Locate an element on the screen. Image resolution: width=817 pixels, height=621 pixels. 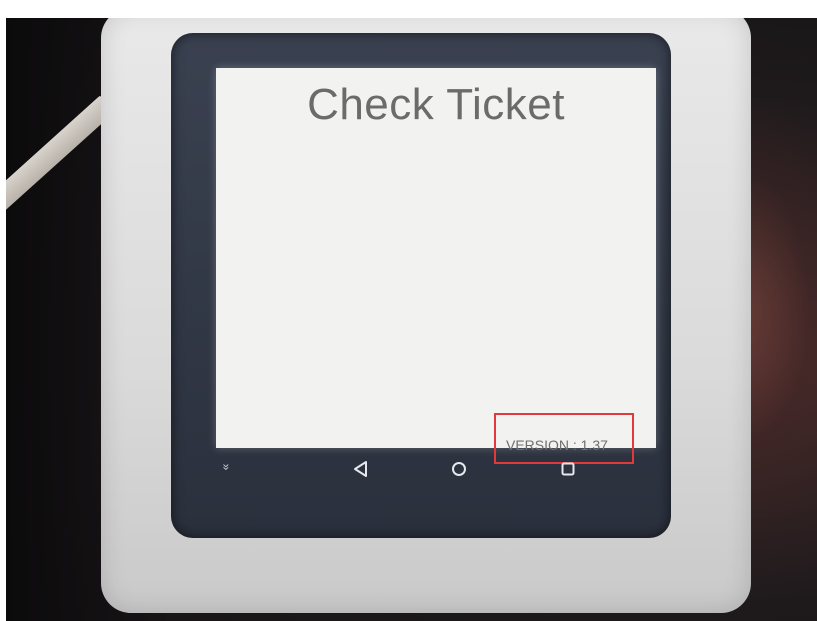
chevron-down-double-icon: » is located at coordinates (226, 467).